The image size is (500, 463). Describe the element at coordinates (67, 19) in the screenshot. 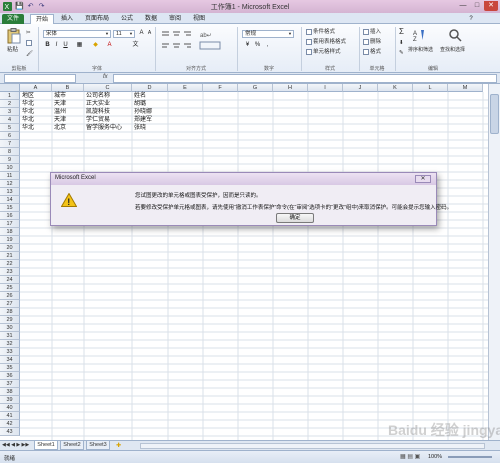

I see `tab-insert: 插入` at that location.